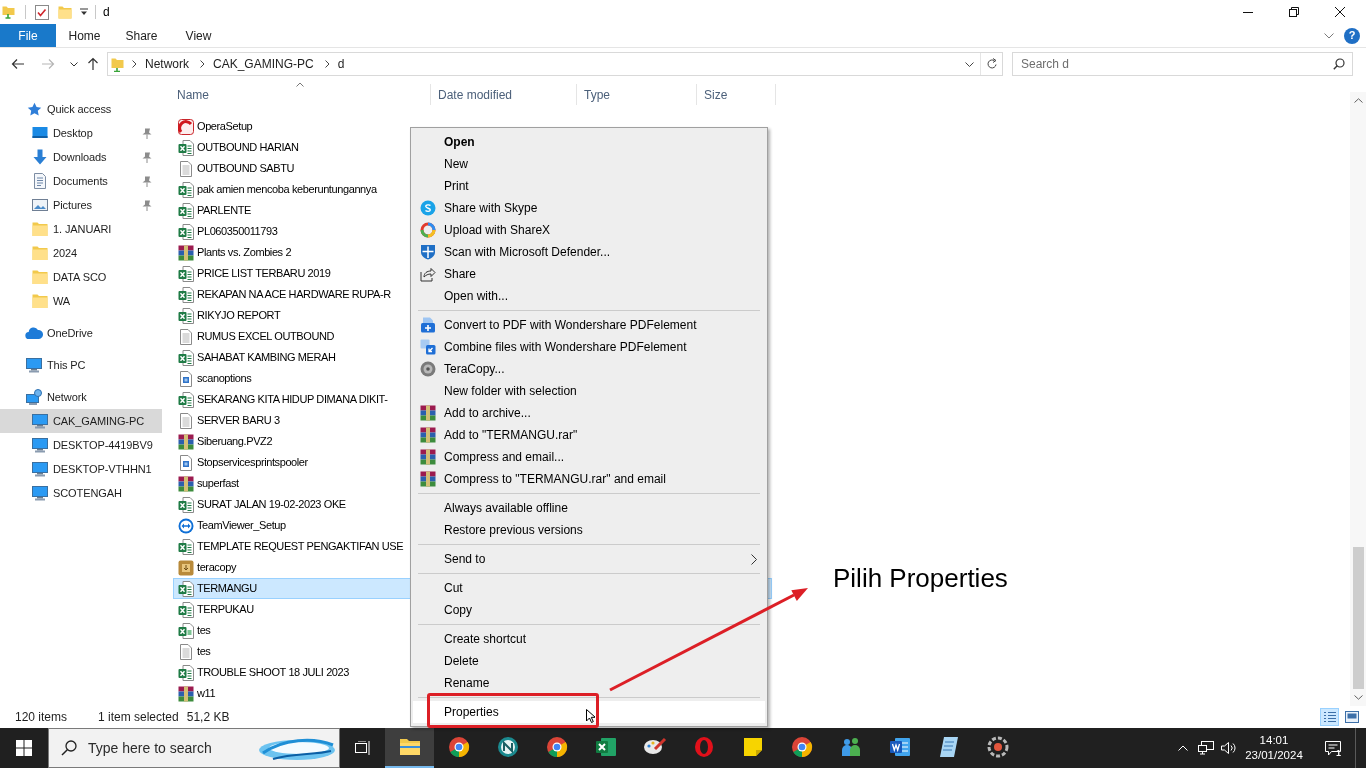 The image size is (1366, 768). Describe the element at coordinates (208, 717) in the screenshot. I see `selection-size: 51,2 KB` at that location.